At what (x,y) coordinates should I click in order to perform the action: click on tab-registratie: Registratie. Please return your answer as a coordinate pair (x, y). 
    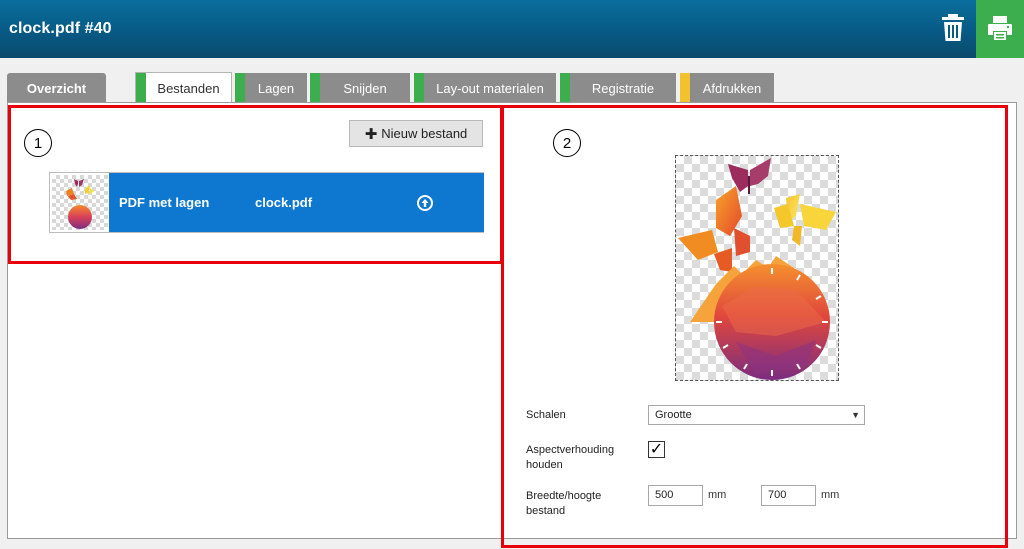
    Looking at the image, I should click on (618, 88).